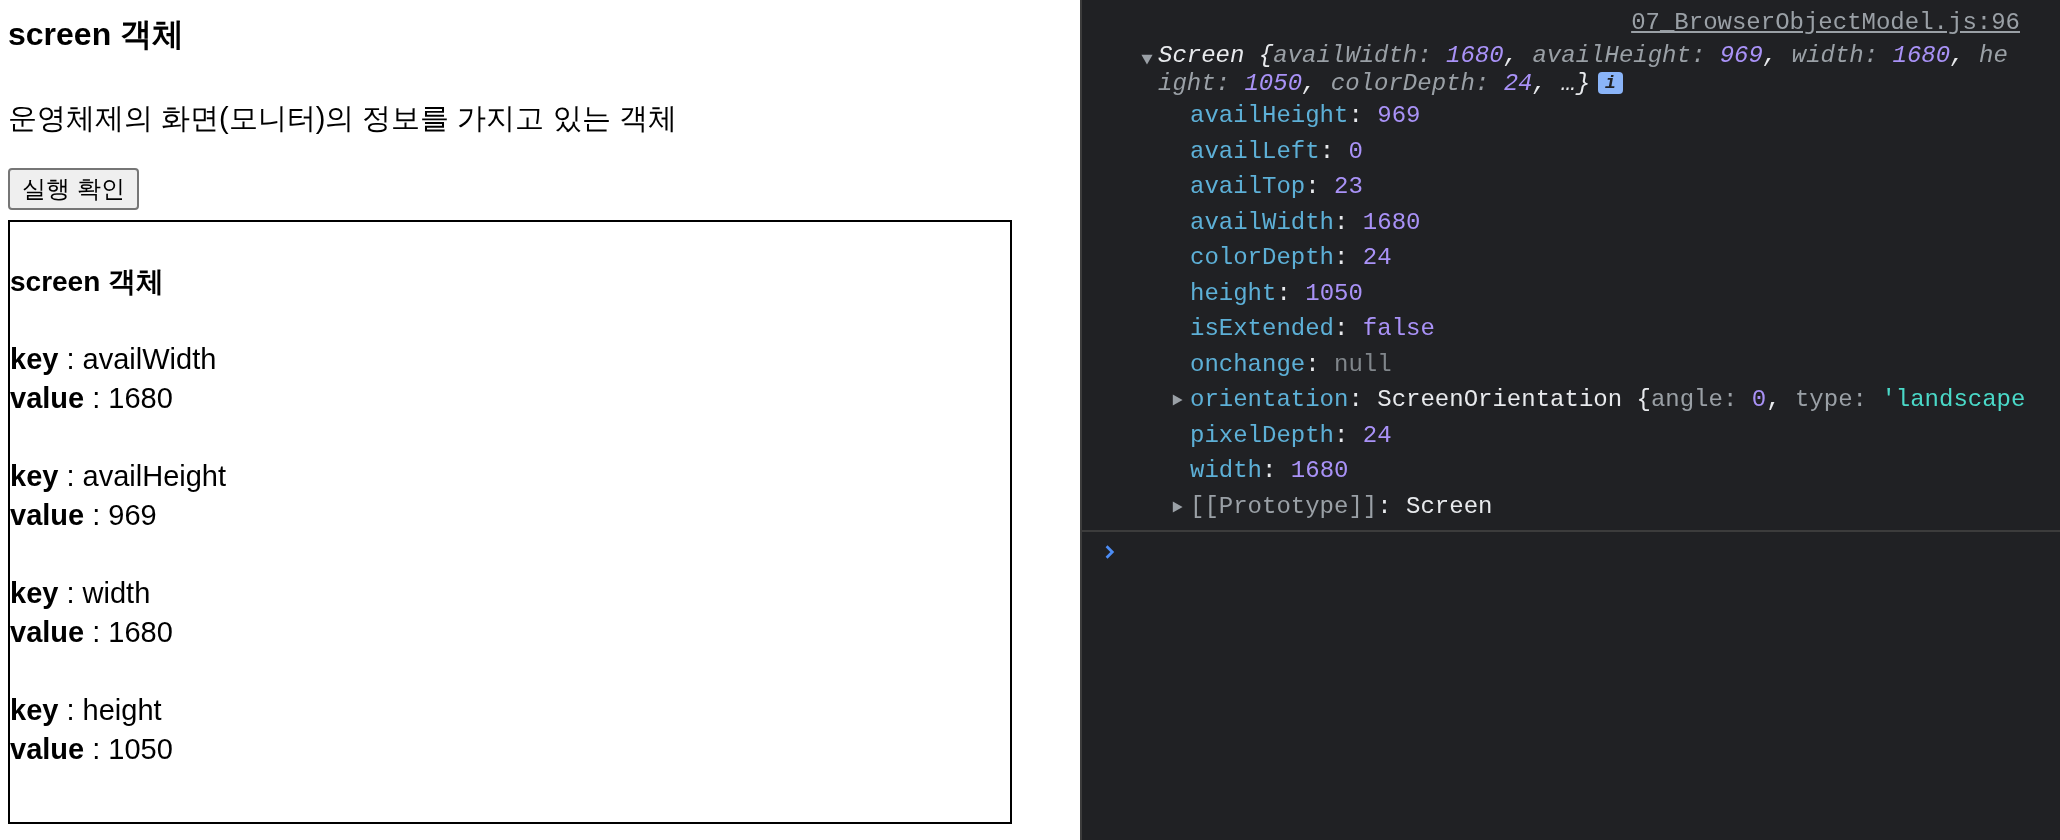  What do you see at coordinates (1110, 552) in the screenshot?
I see `prompt-icon` at bounding box center [1110, 552].